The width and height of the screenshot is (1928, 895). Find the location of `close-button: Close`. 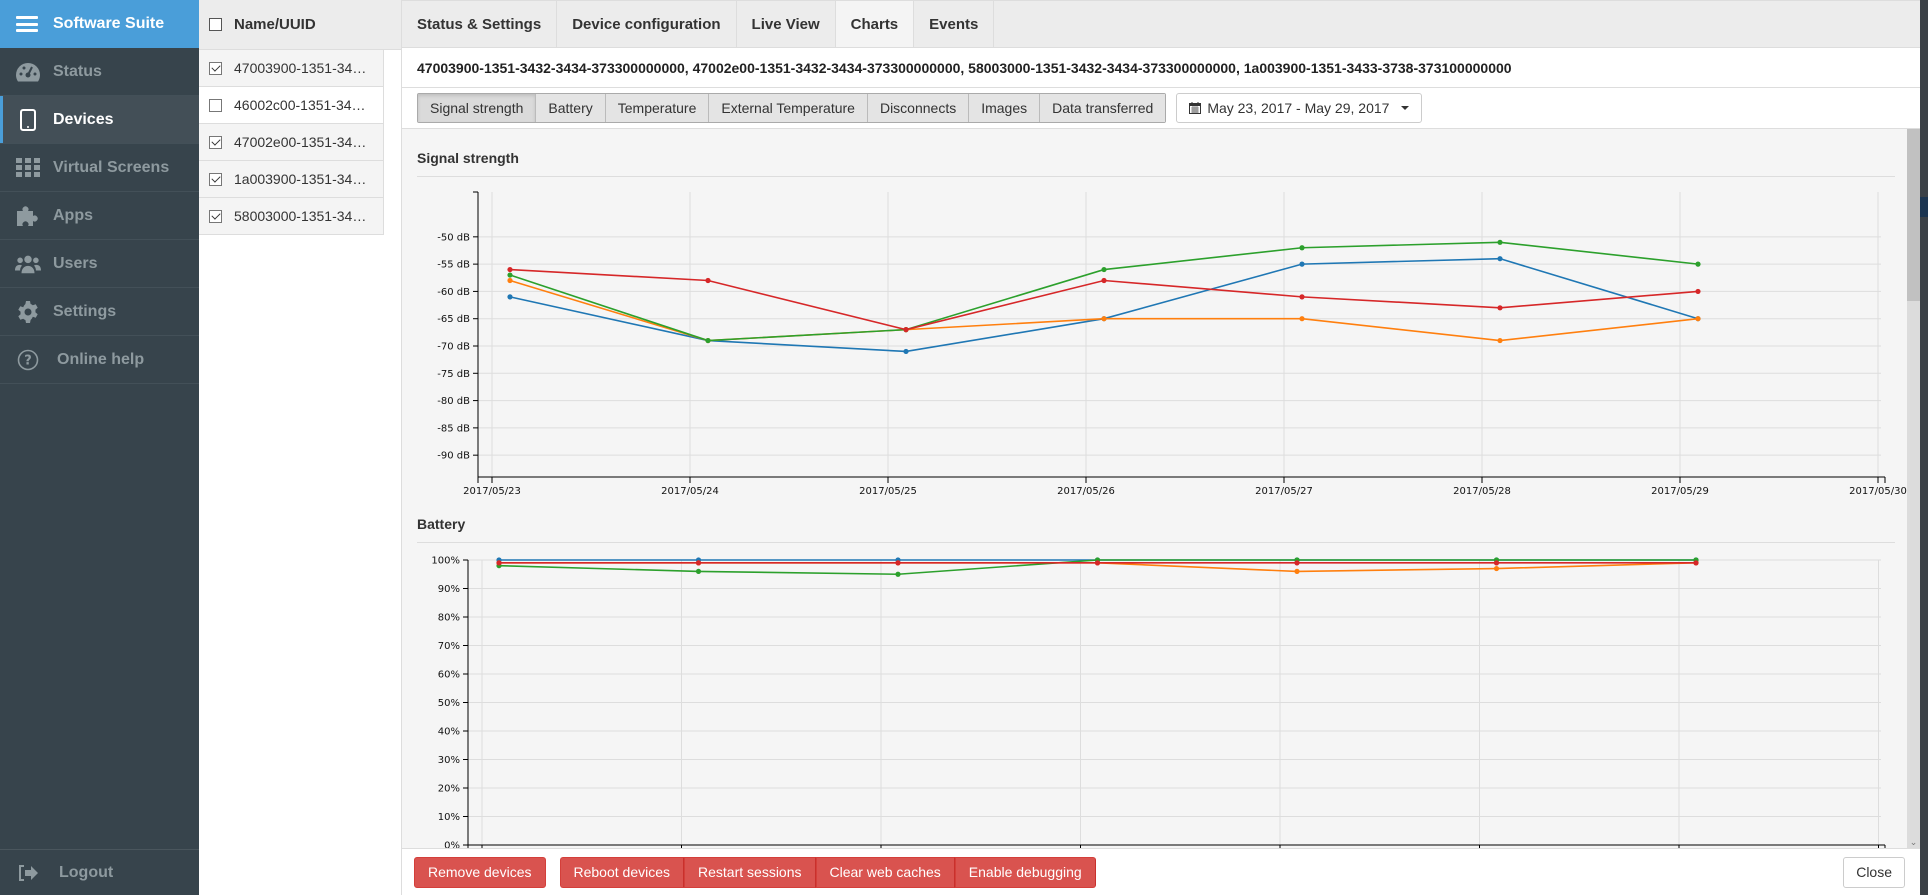

close-button: Close is located at coordinates (1874, 872).